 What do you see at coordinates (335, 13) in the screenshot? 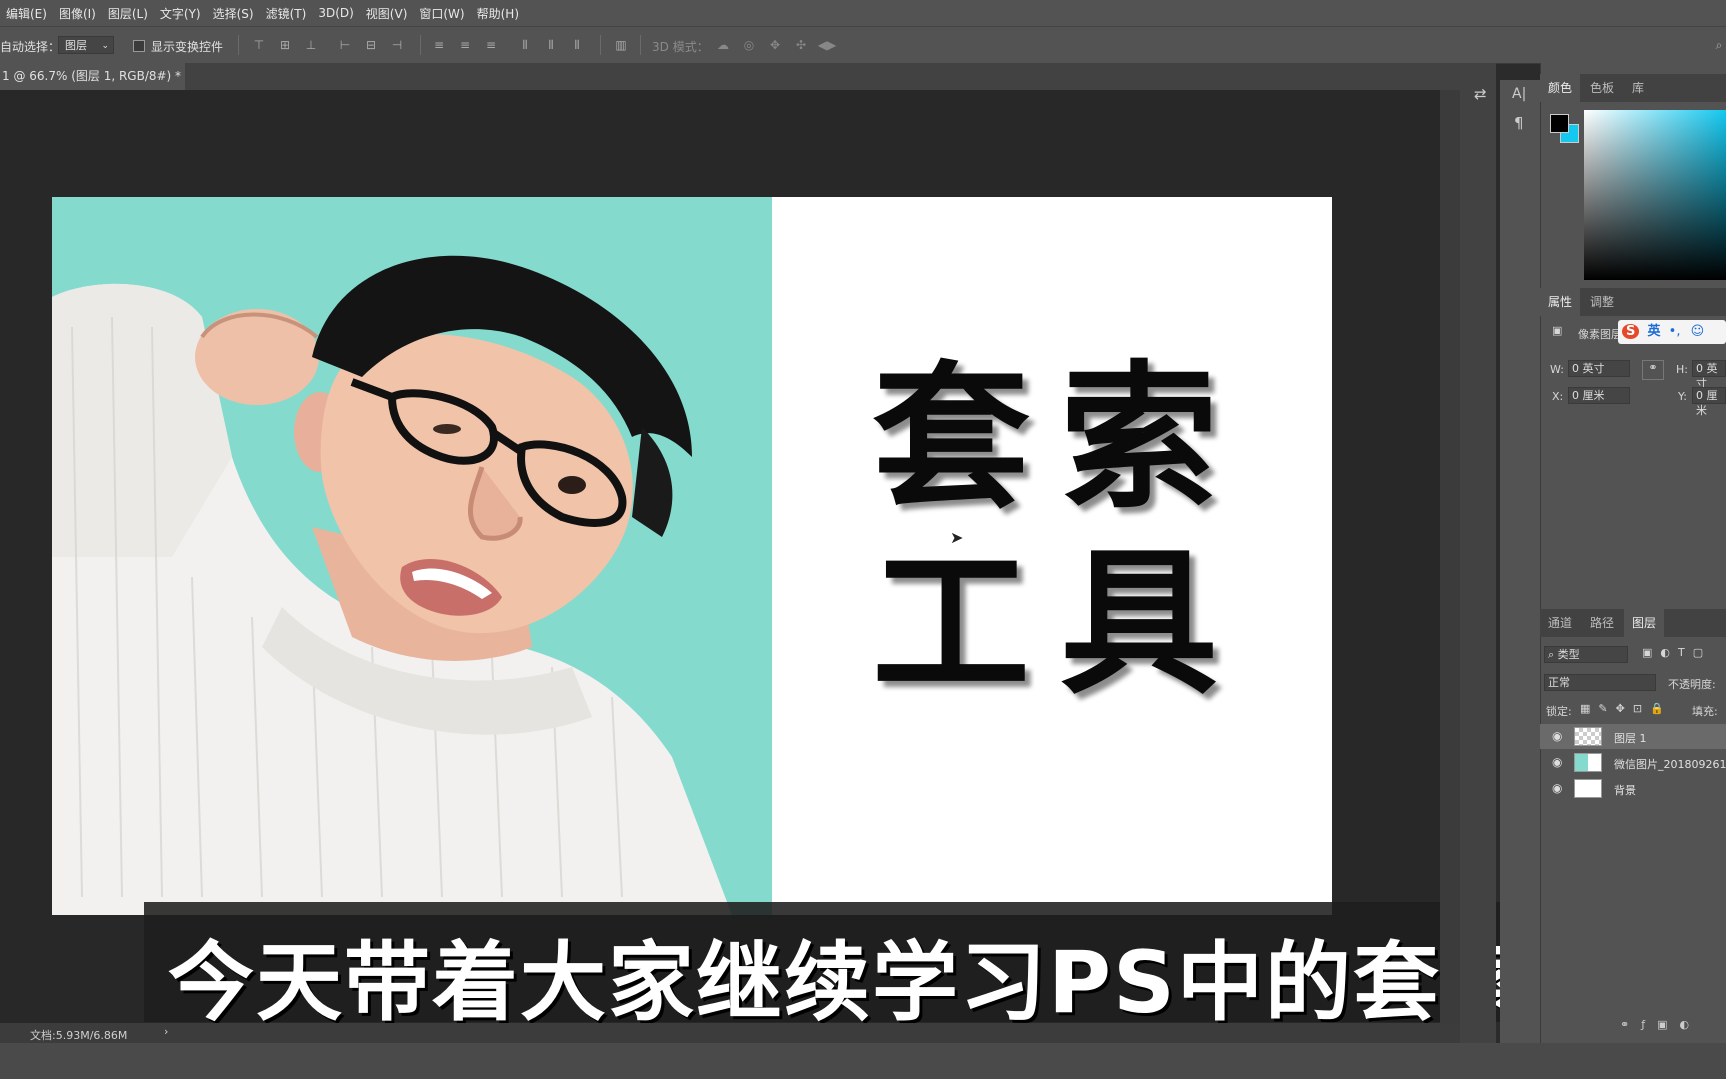
I see `menu-3d: 3D(D)` at bounding box center [335, 13].